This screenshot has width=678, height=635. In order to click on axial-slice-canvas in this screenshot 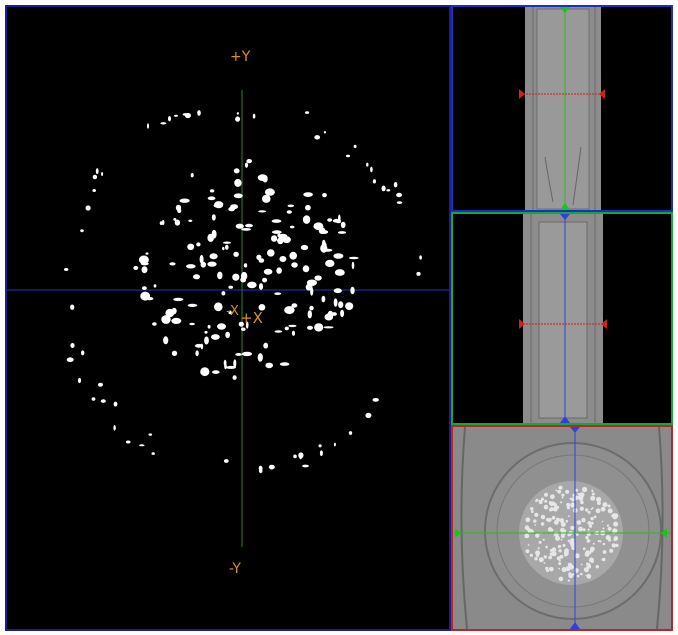, I will do `click(562, 528)`.